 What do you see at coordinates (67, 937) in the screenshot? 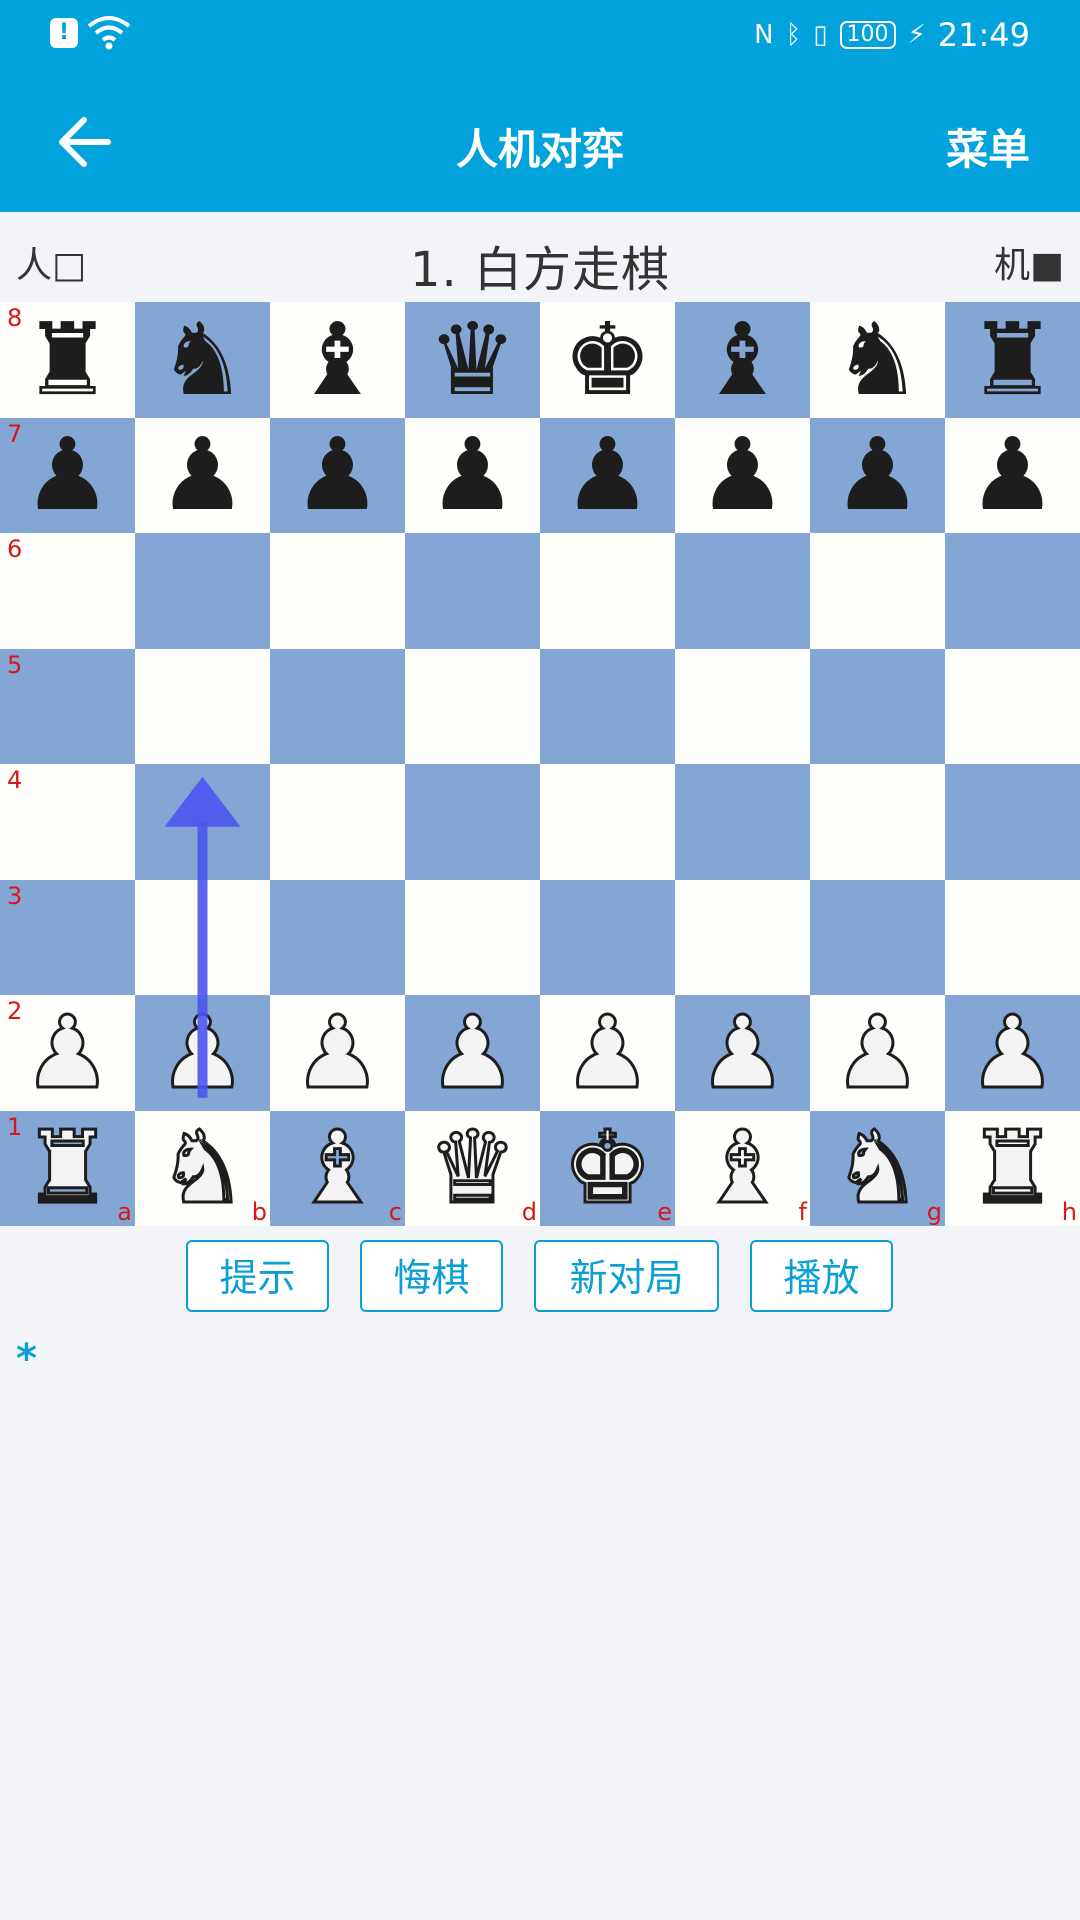
I see `square-a3: 3` at bounding box center [67, 937].